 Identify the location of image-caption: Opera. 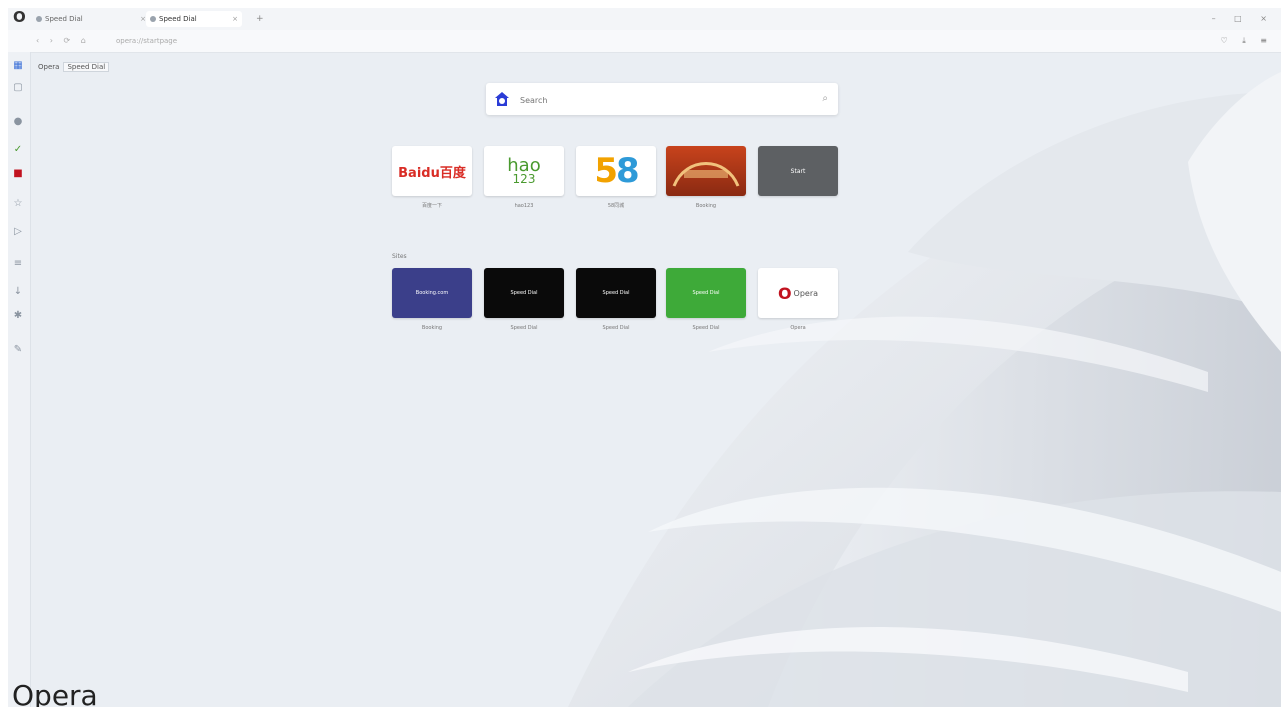
(55, 694).